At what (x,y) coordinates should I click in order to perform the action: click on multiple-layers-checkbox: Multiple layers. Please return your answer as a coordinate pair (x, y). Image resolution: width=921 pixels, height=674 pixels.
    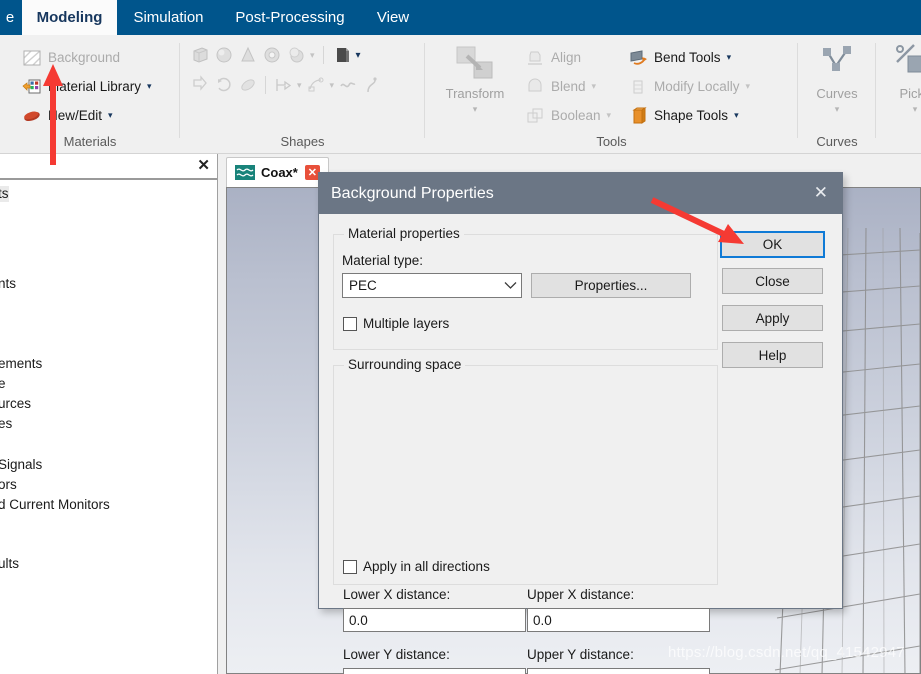
    Looking at the image, I should click on (396, 323).